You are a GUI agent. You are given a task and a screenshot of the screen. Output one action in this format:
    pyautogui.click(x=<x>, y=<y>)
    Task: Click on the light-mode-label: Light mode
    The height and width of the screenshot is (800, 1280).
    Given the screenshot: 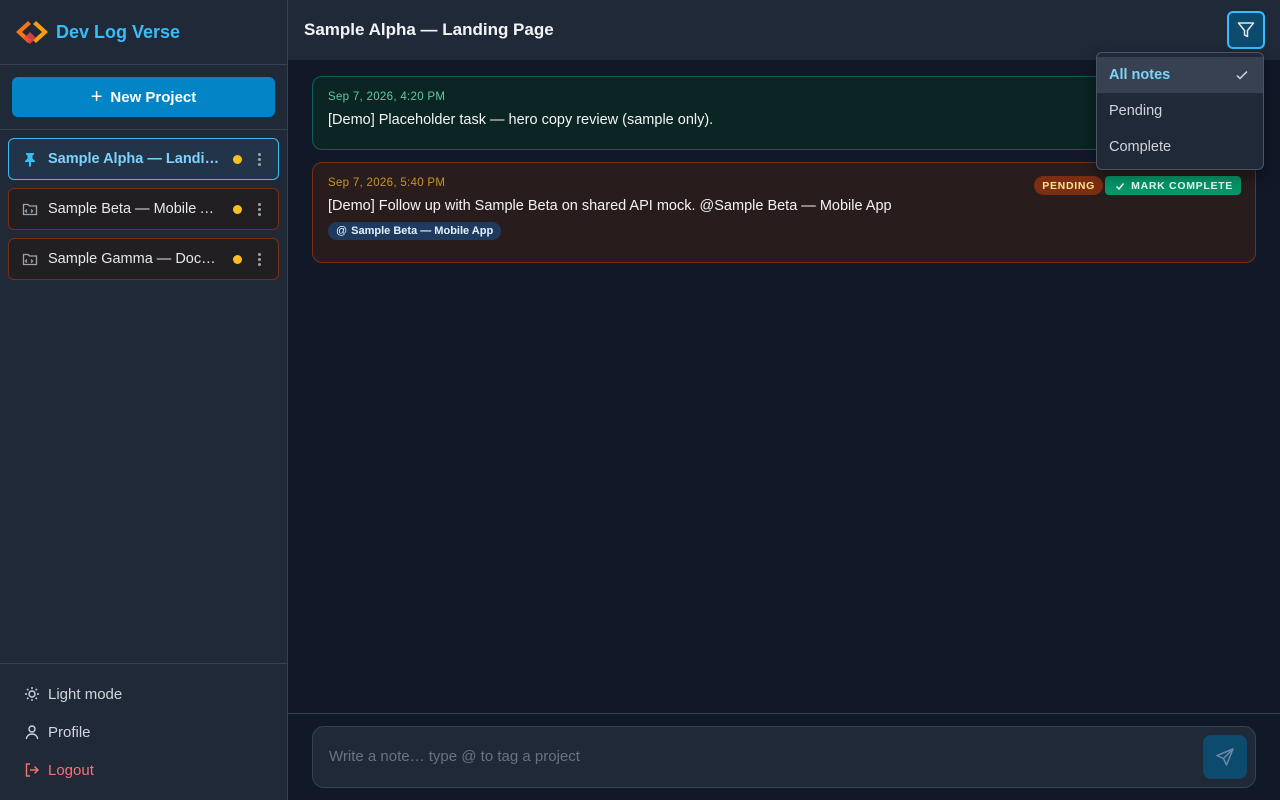 What is the action you would take?
    pyautogui.click(x=85, y=694)
    